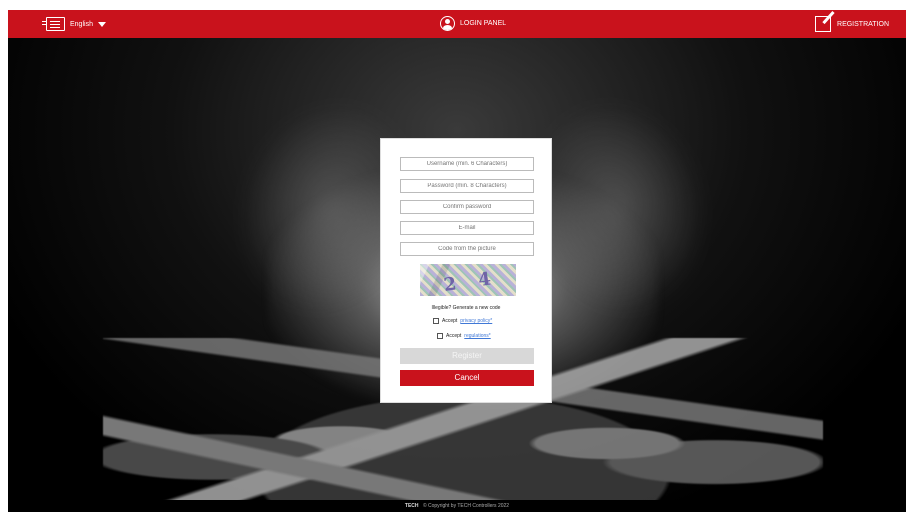 The image size is (911, 512). What do you see at coordinates (411, 506) in the screenshot?
I see `tech-logo-text: TECH` at bounding box center [411, 506].